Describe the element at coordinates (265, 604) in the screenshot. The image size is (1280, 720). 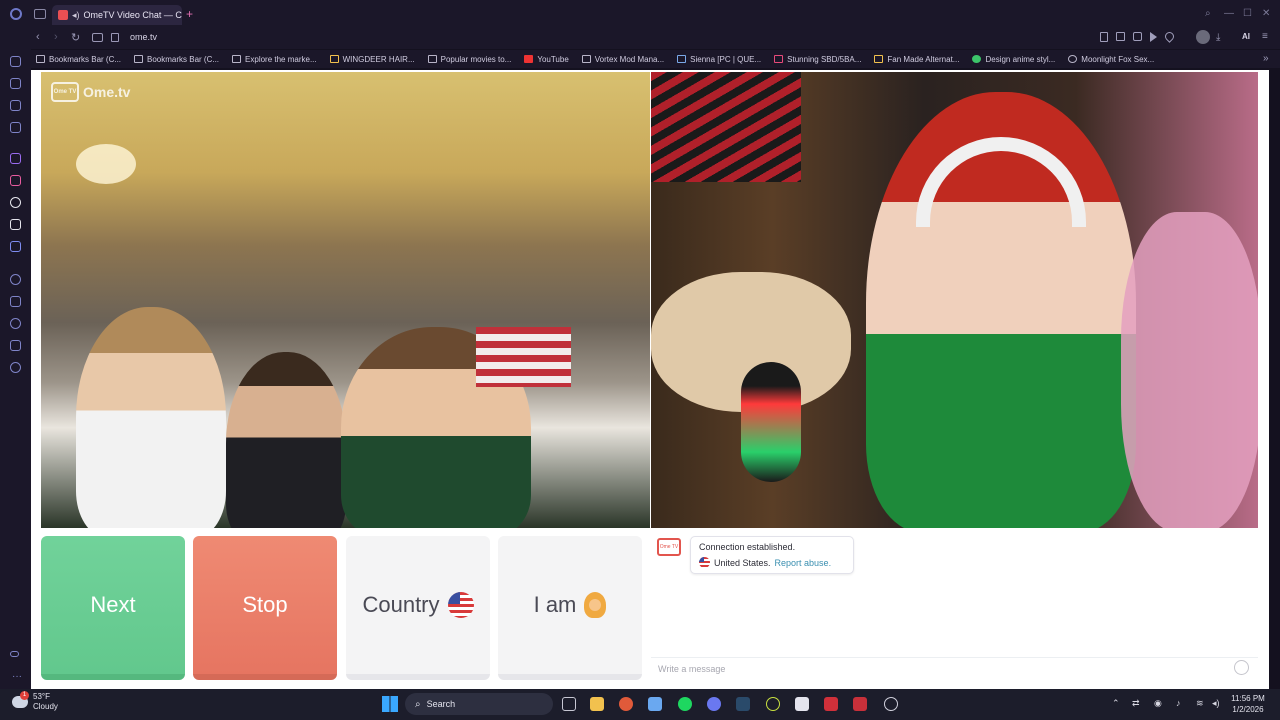
I see `stop-label: Stop` at that location.